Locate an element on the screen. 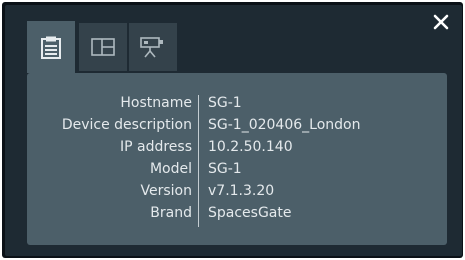 This screenshot has height=260, width=465. ip-address-label: IP address is located at coordinates (155, 147).